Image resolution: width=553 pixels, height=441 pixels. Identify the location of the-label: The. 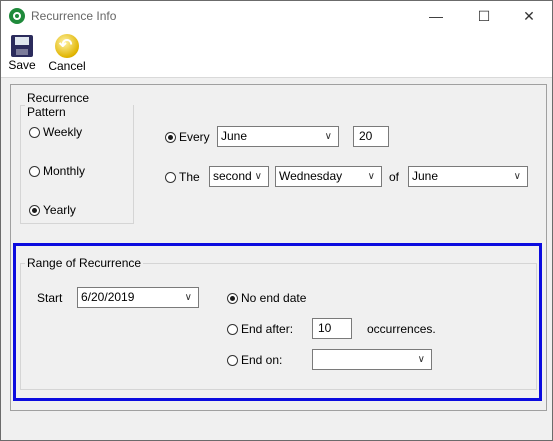
(189, 177).